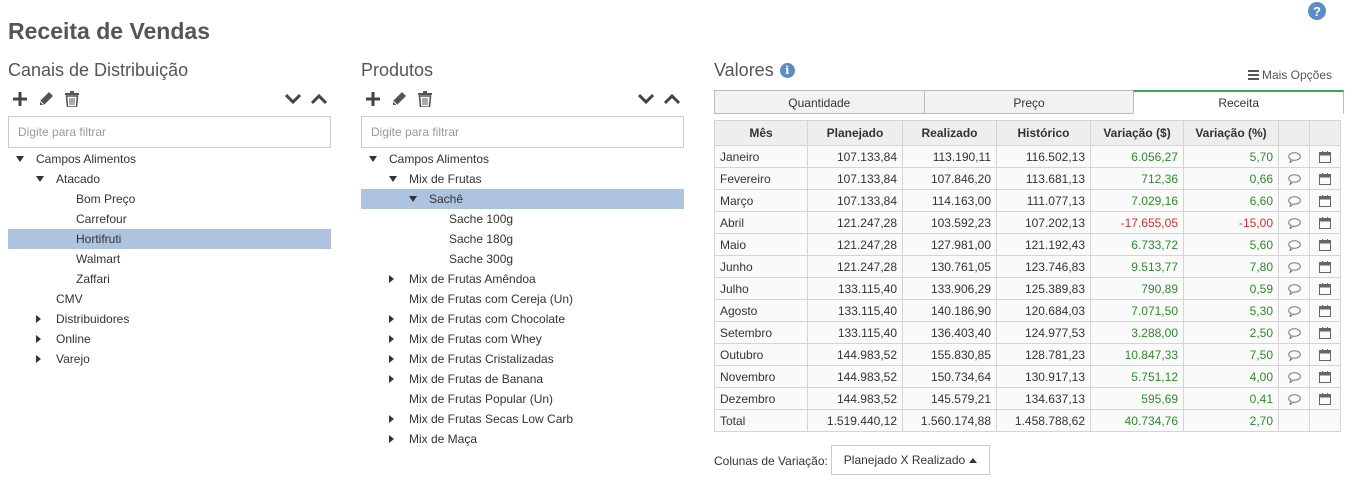 This screenshot has width=1352, height=481. Describe the element at coordinates (1137, 398) in the screenshot. I see `table-cell: 595,69` at that location.